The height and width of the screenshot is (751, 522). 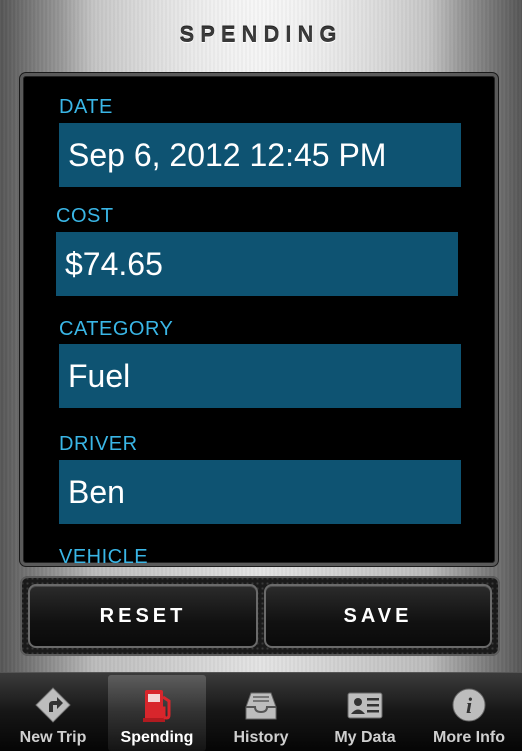 I want to click on date-field: Sep 6, 2012 12:45 PM, so click(x=260, y=155).